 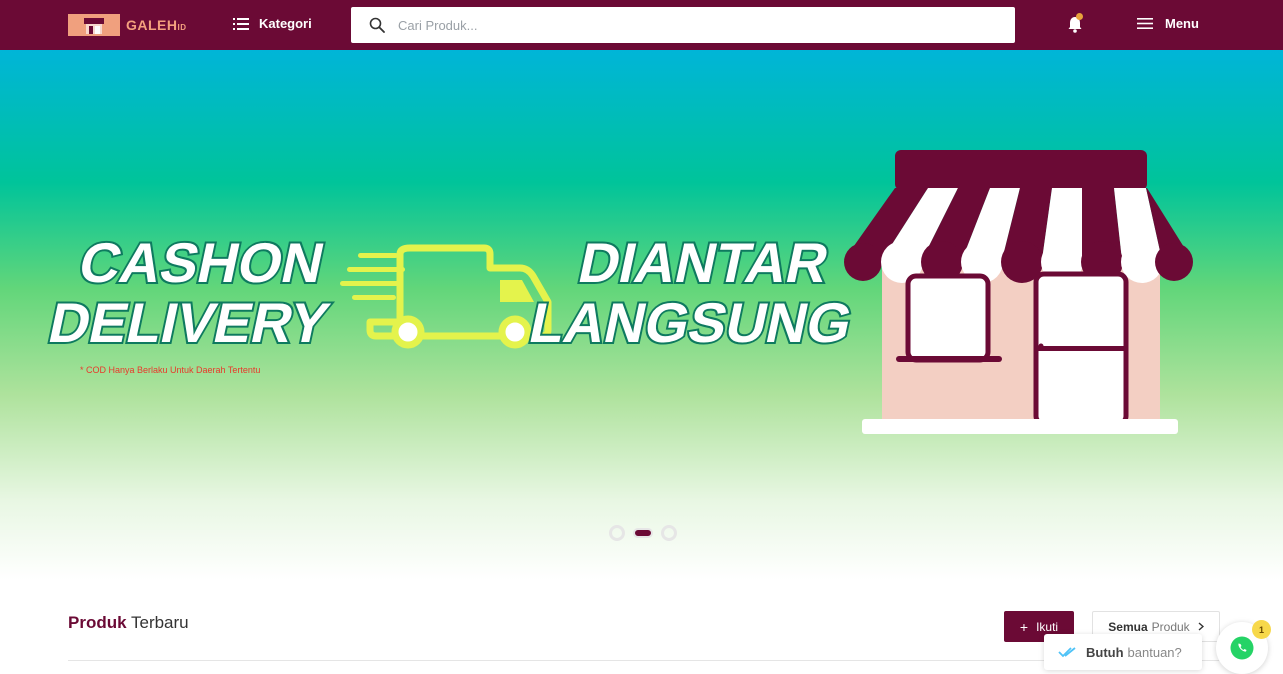 What do you see at coordinates (1067, 652) in the screenshot?
I see `double-check-icon` at bounding box center [1067, 652].